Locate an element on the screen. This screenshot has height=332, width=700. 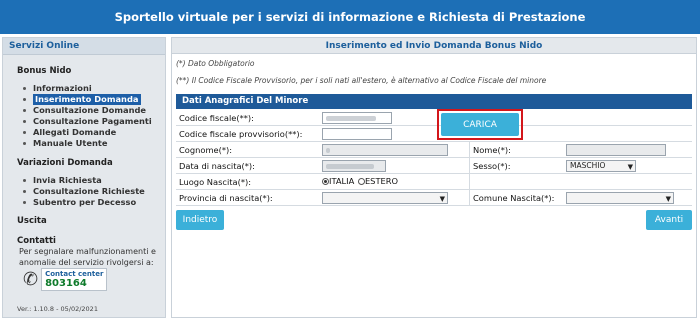
codice-fiscale-input is located at coordinates (357, 118).